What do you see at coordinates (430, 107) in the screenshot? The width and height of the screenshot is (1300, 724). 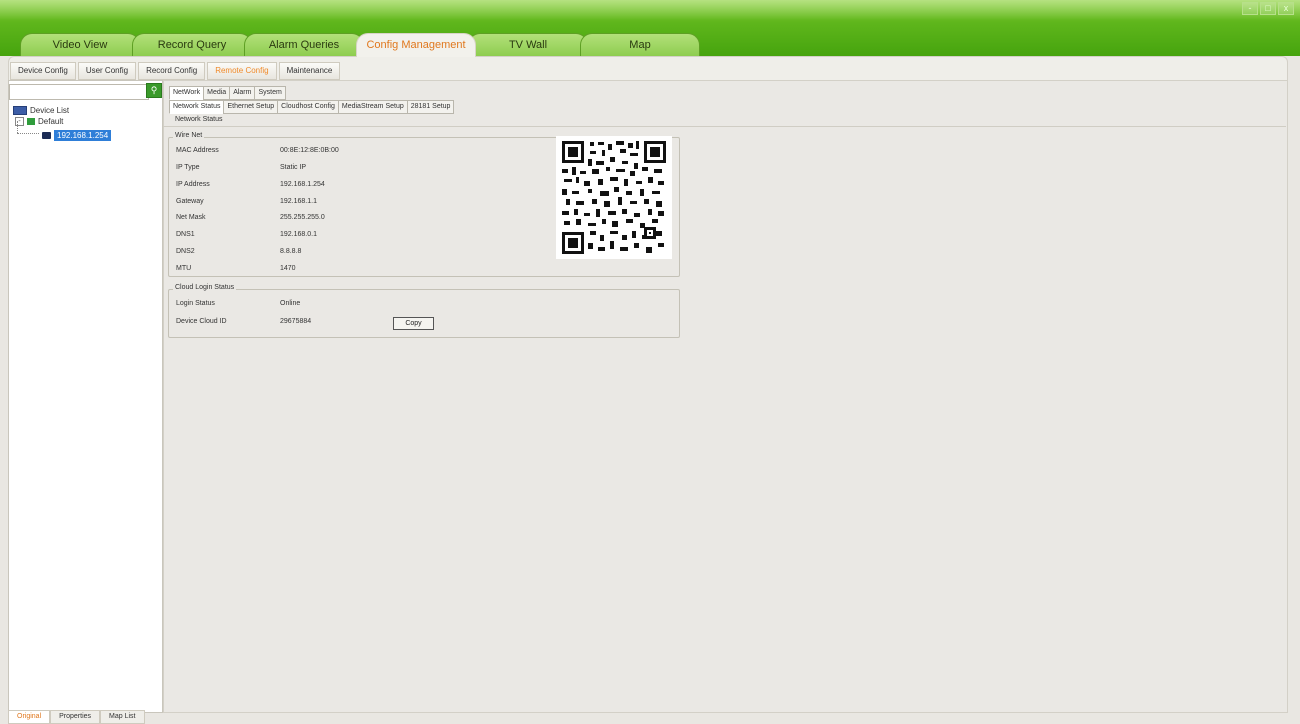 I see `tab-28181-setup: 28181 Setup` at bounding box center [430, 107].